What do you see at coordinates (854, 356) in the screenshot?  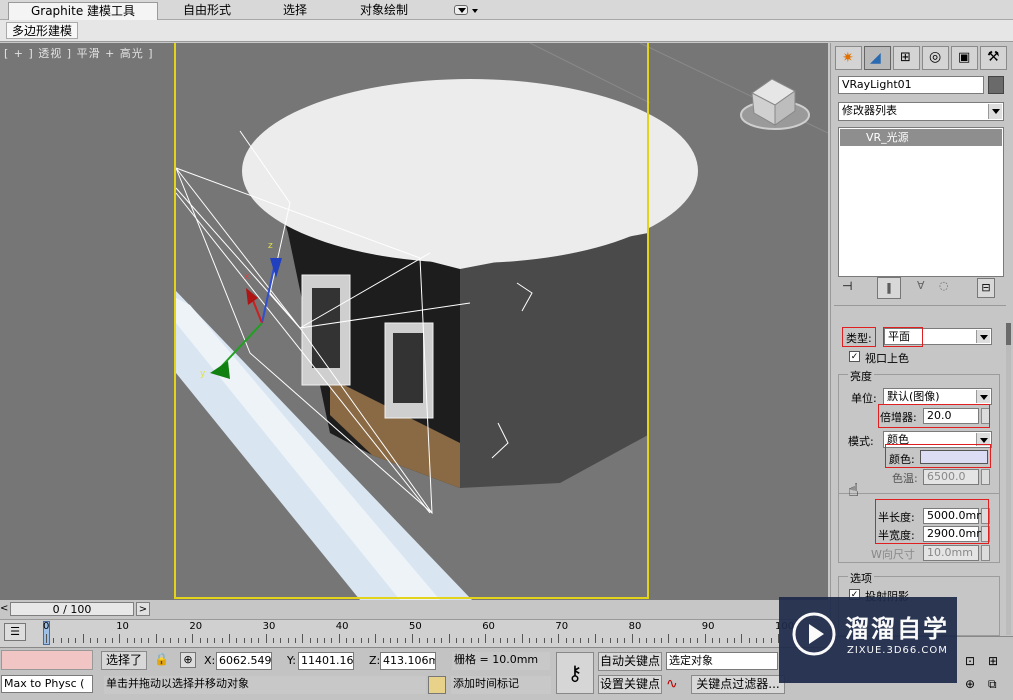 I see `viewport-color-checkbox: ✓` at bounding box center [854, 356].